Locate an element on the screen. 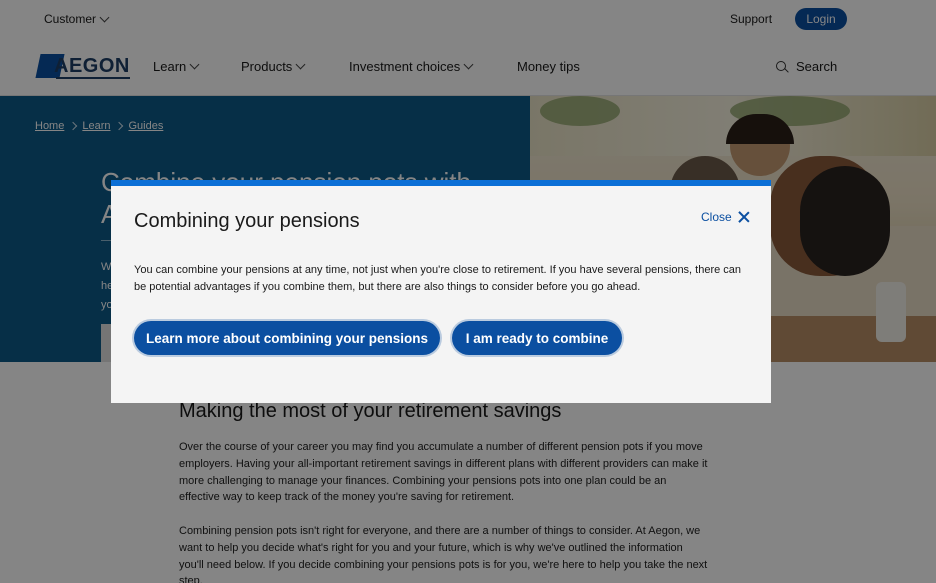  ready-to-combine-button: I am ready to combine is located at coordinates (537, 338).